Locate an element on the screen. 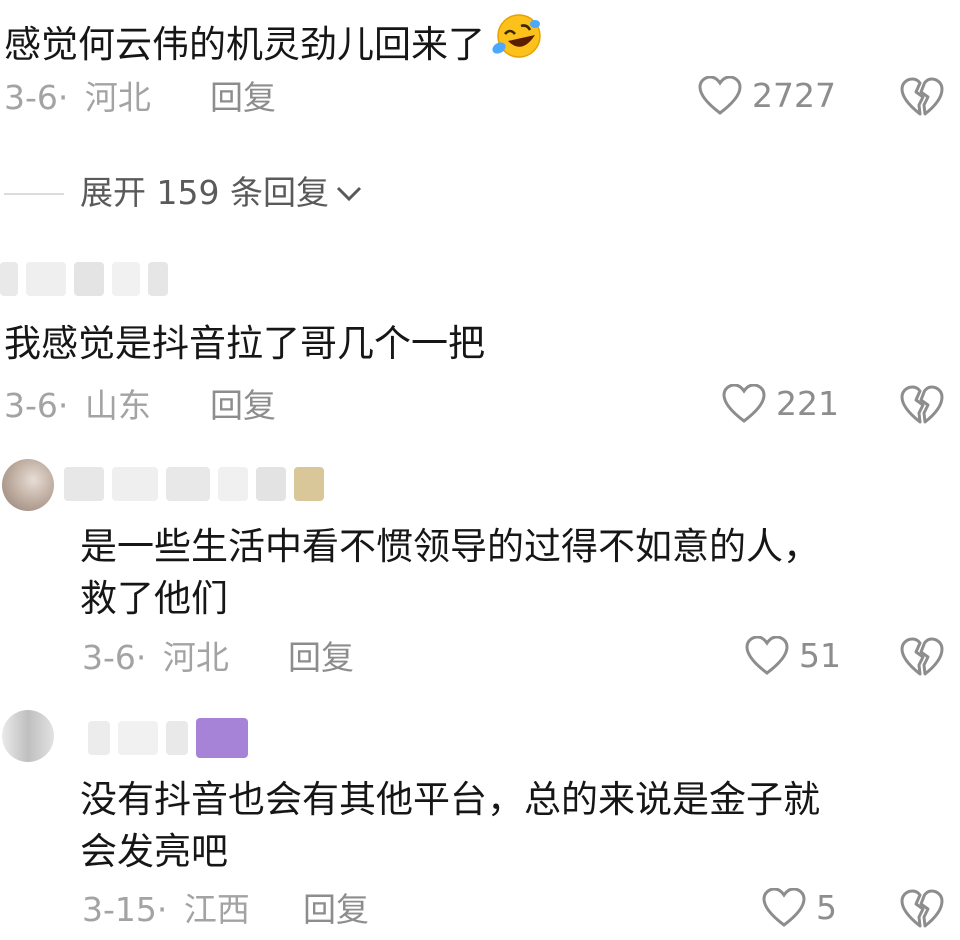  comment-text-body: 感觉何云伟的机灵劲儿回来了 is located at coordinates (244, 44).